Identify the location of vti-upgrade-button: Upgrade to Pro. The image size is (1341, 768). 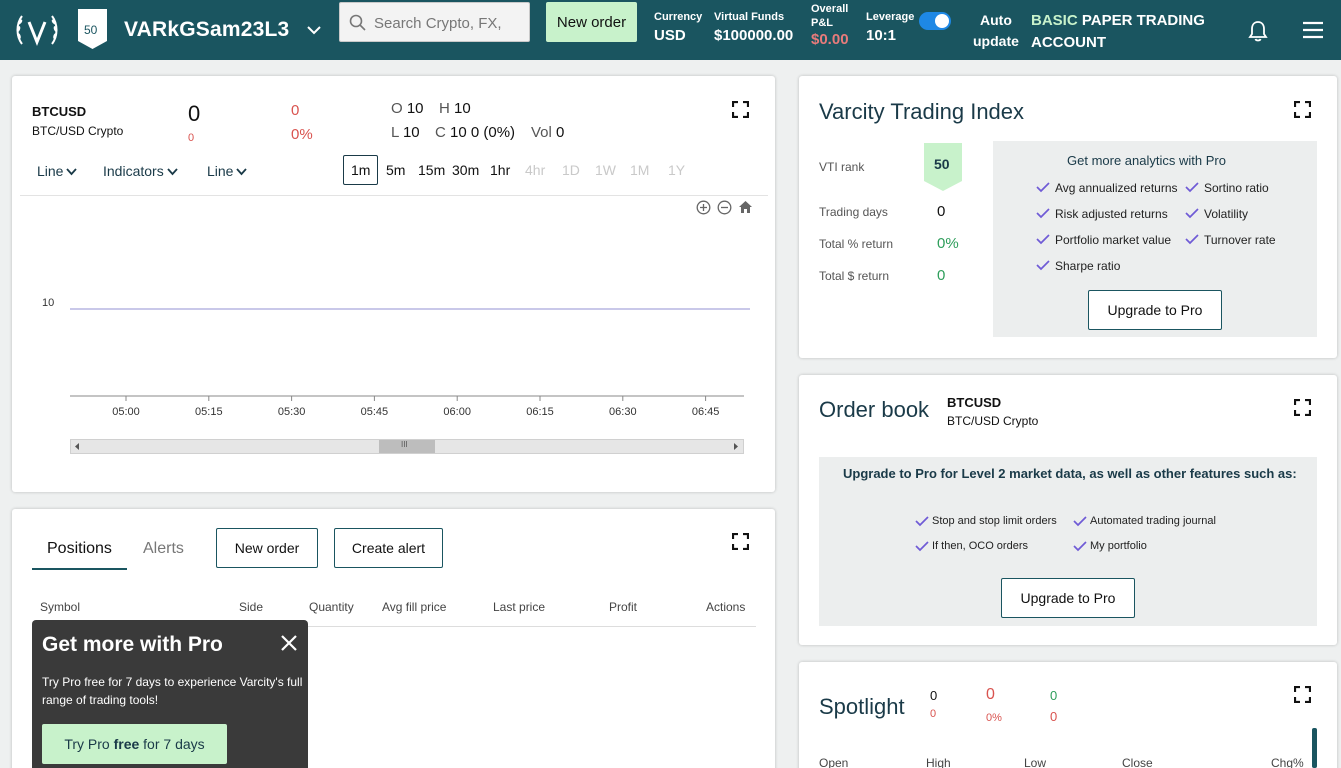
(1155, 310).